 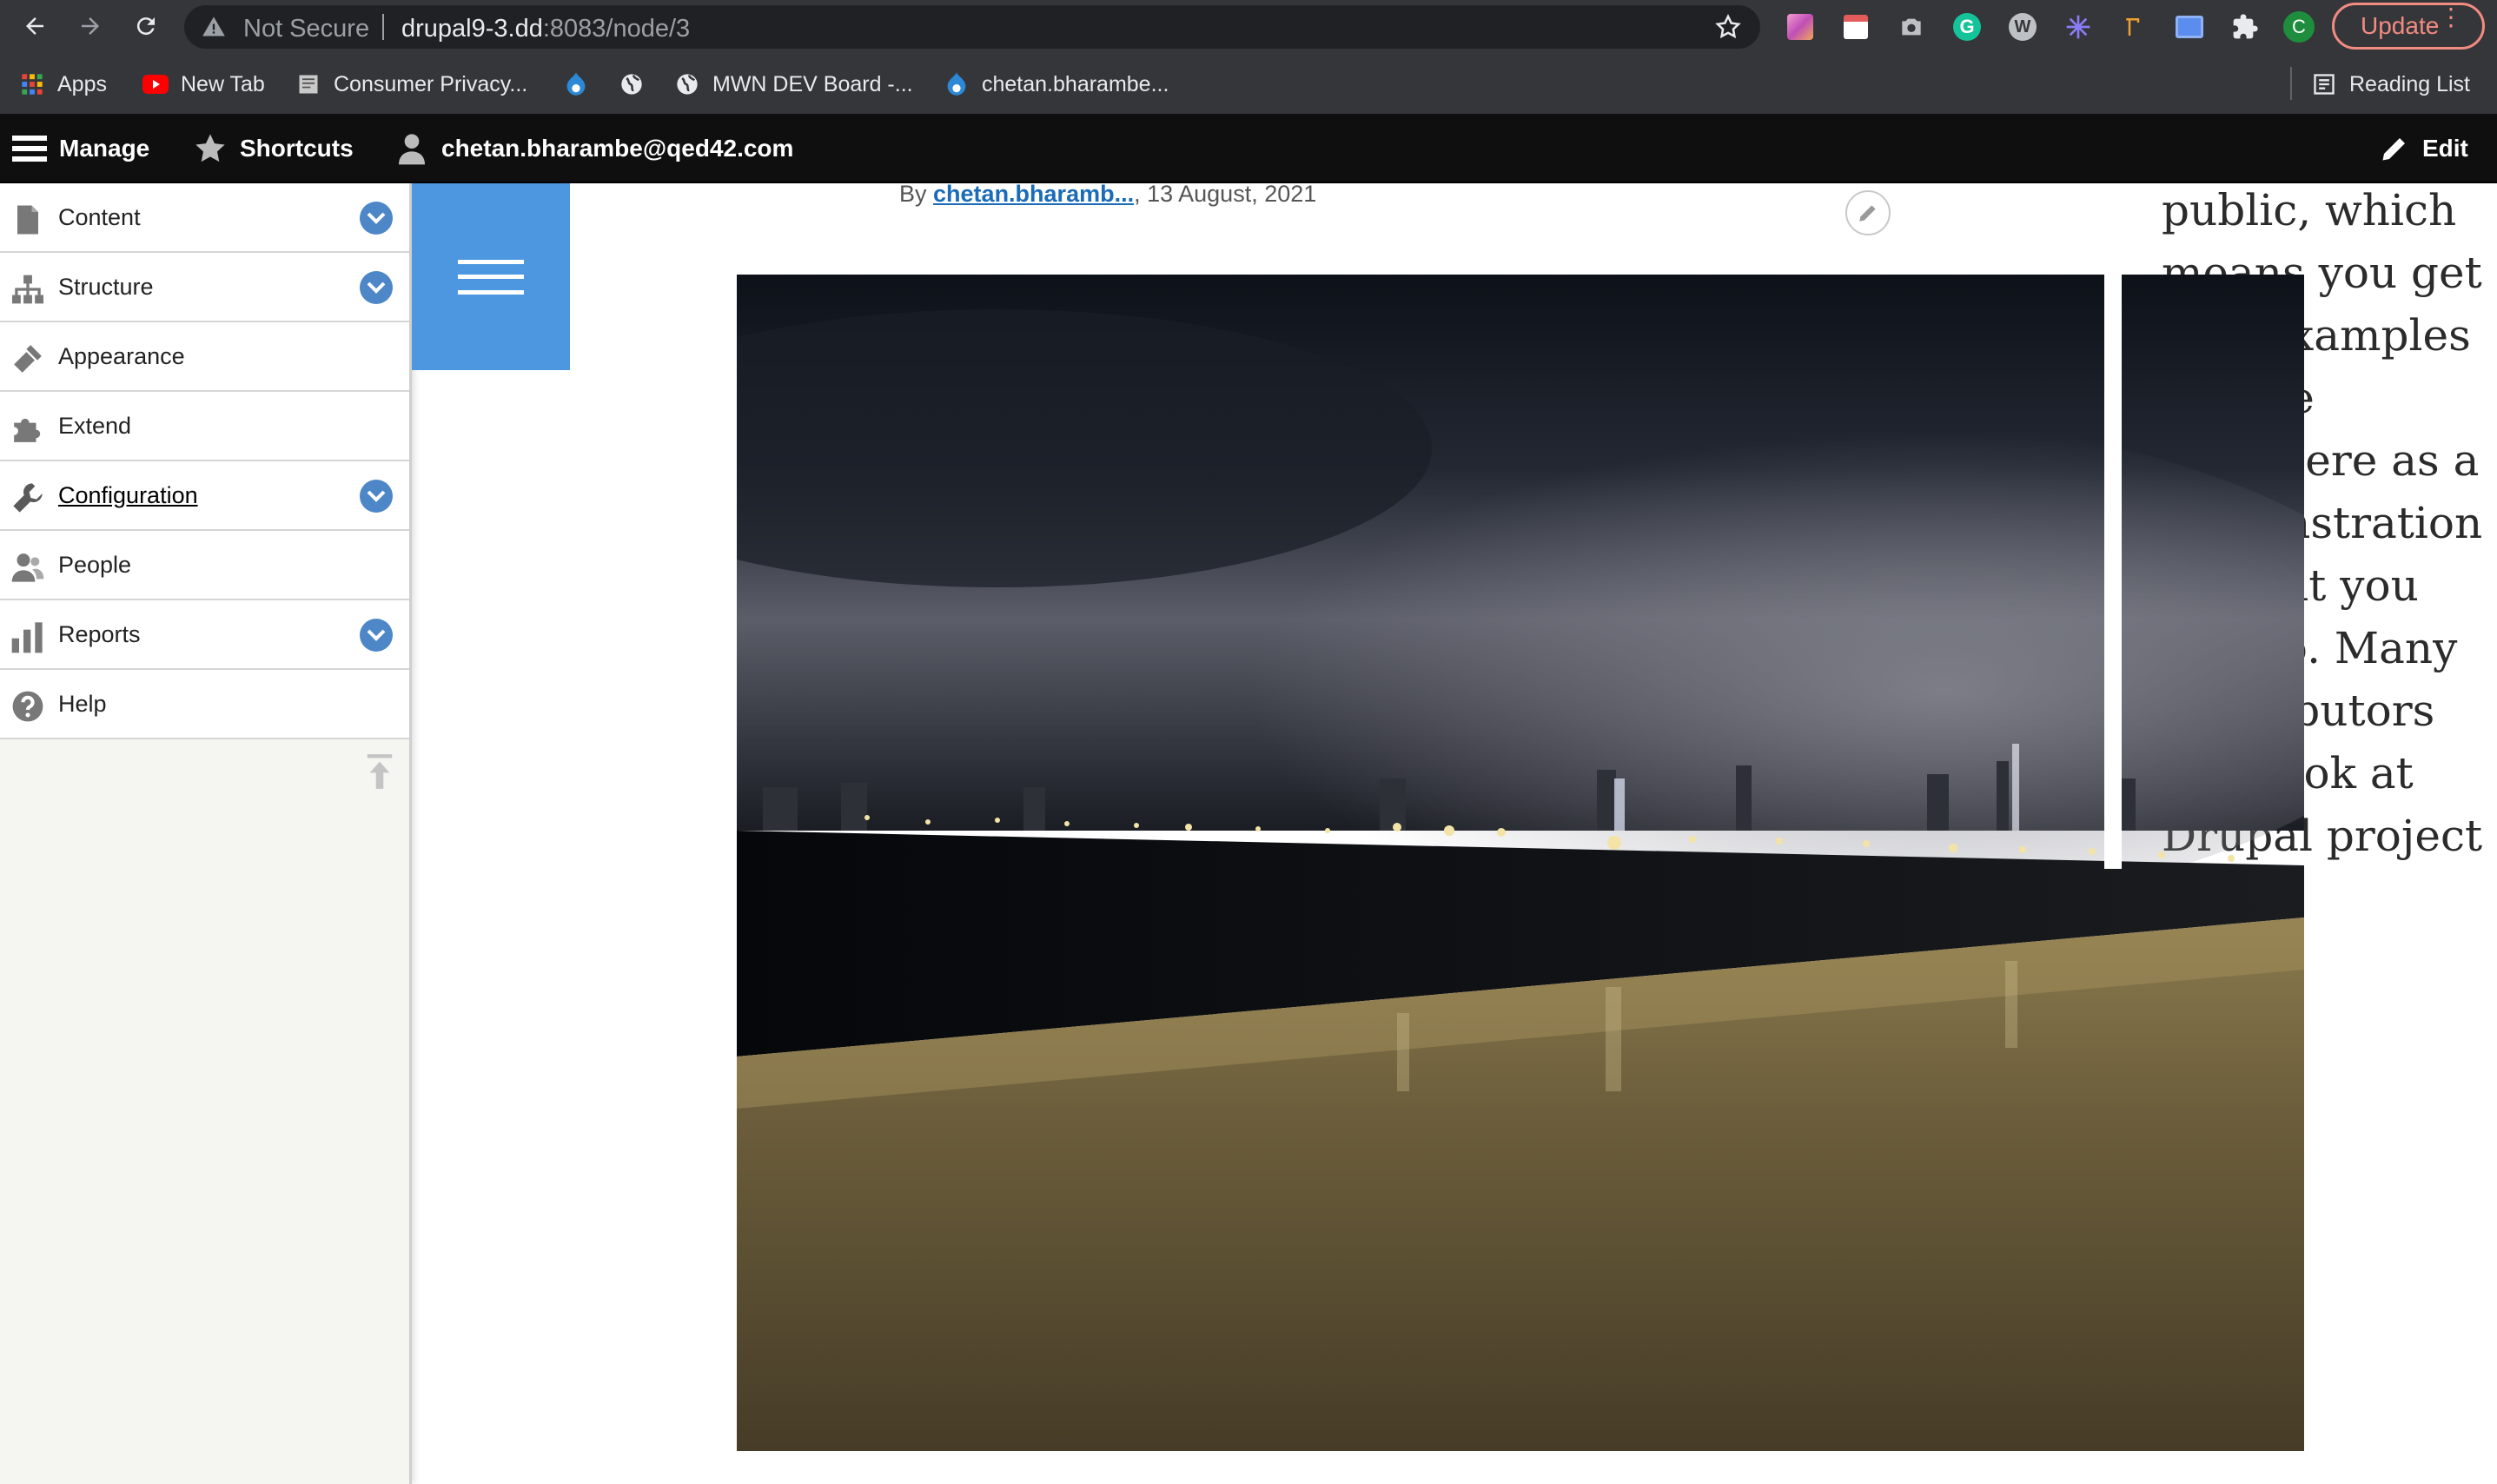 I want to click on article-date: , 13 August, 2021, so click(x=1225, y=194).